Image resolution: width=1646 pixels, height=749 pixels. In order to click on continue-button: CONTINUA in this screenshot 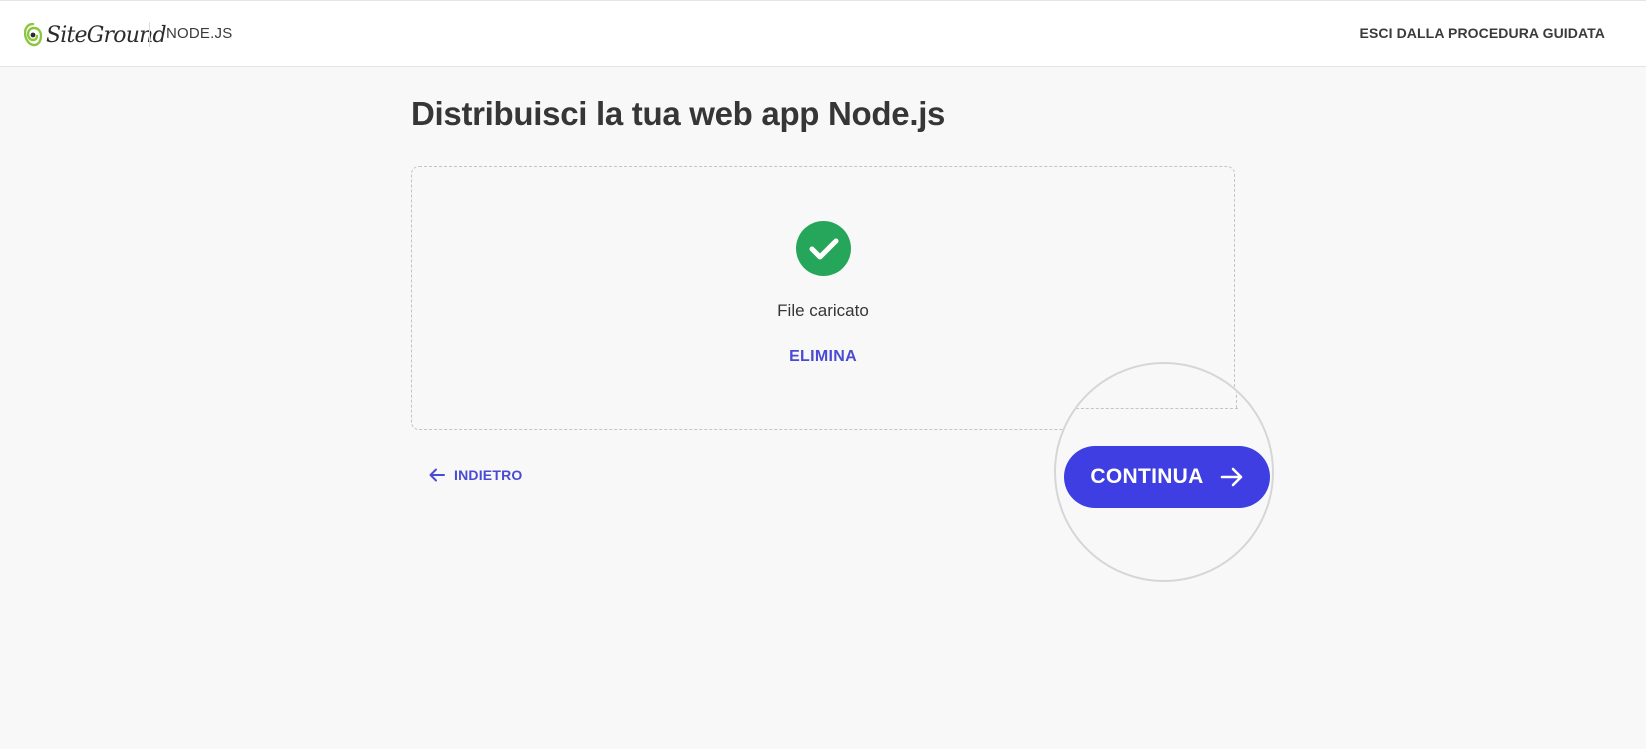, I will do `click(1167, 477)`.